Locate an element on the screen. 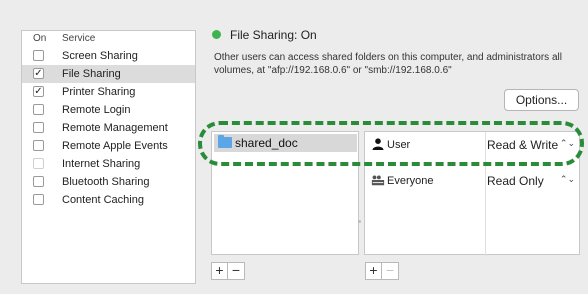 The height and width of the screenshot is (294, 588). group-icon is located at coordinates (378, 180).